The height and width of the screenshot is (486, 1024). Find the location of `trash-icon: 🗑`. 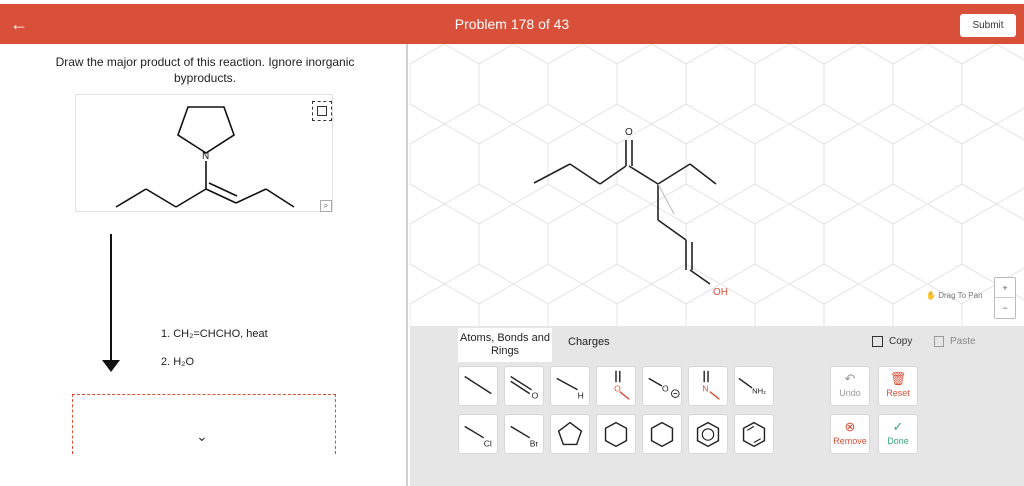

trash-icon: 🗑 is located at coordinates (898, 378).